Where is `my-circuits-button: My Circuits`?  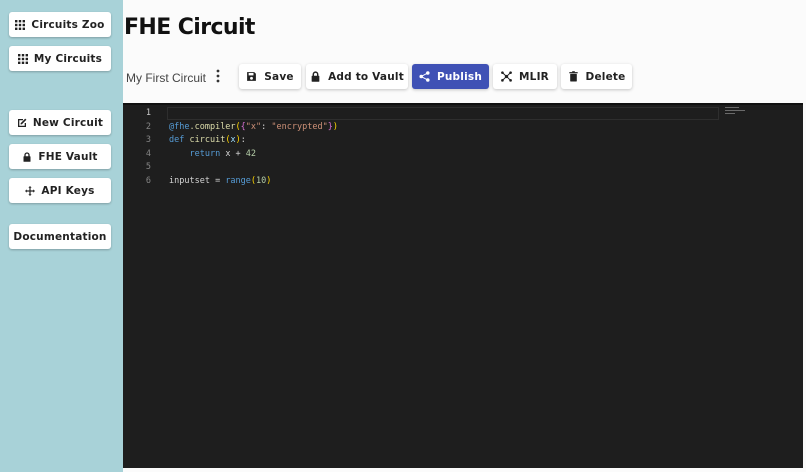 my-circuits-button: My Circuits is located at coordinates (60, 58).